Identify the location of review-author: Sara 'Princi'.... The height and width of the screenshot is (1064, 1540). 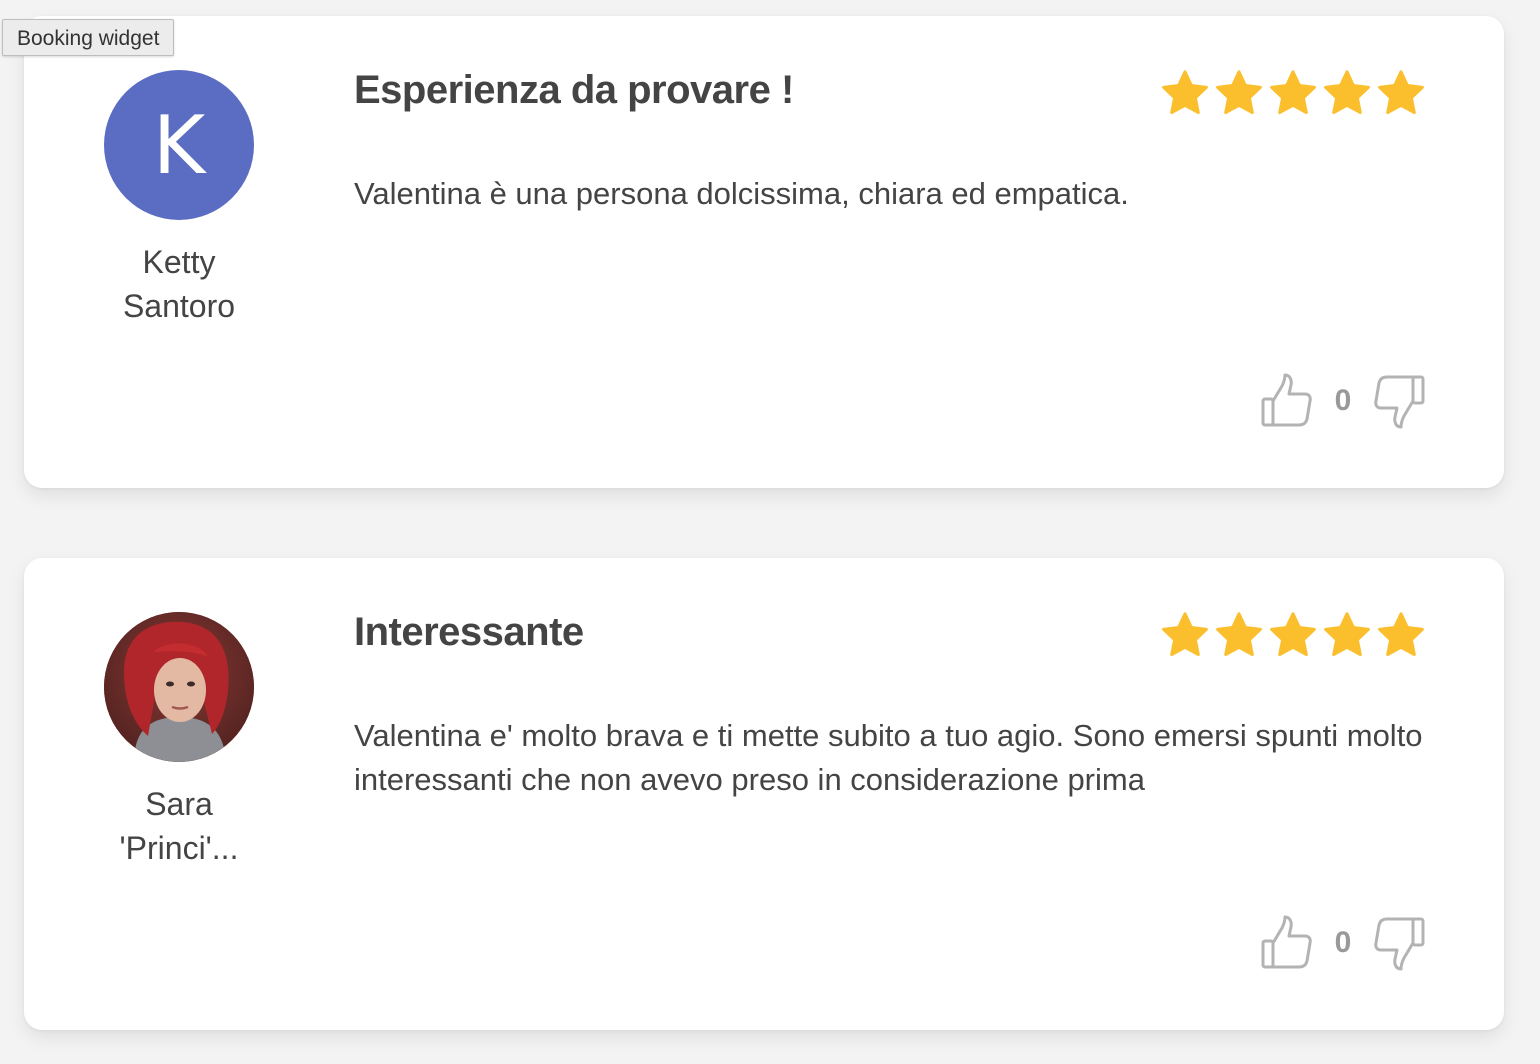
(179, 741).